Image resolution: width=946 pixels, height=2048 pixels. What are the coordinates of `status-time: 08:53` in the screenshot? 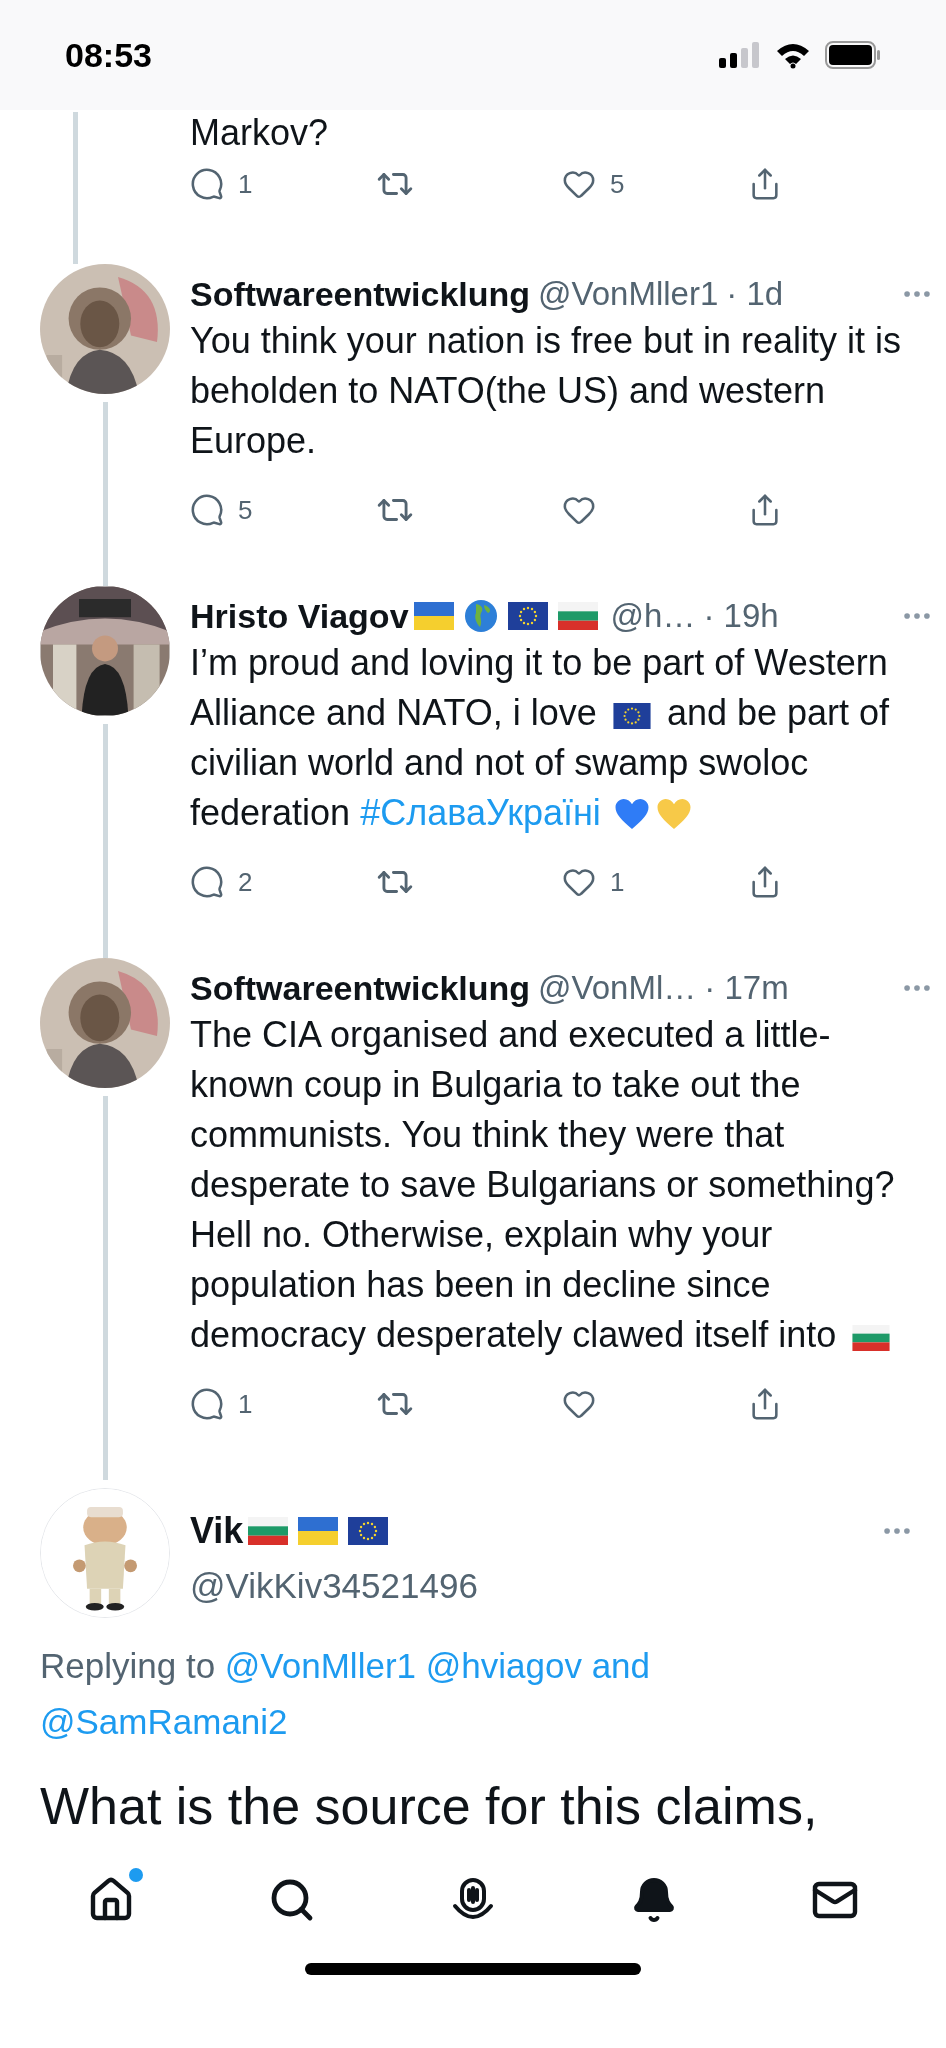 It's located at (108, 55).